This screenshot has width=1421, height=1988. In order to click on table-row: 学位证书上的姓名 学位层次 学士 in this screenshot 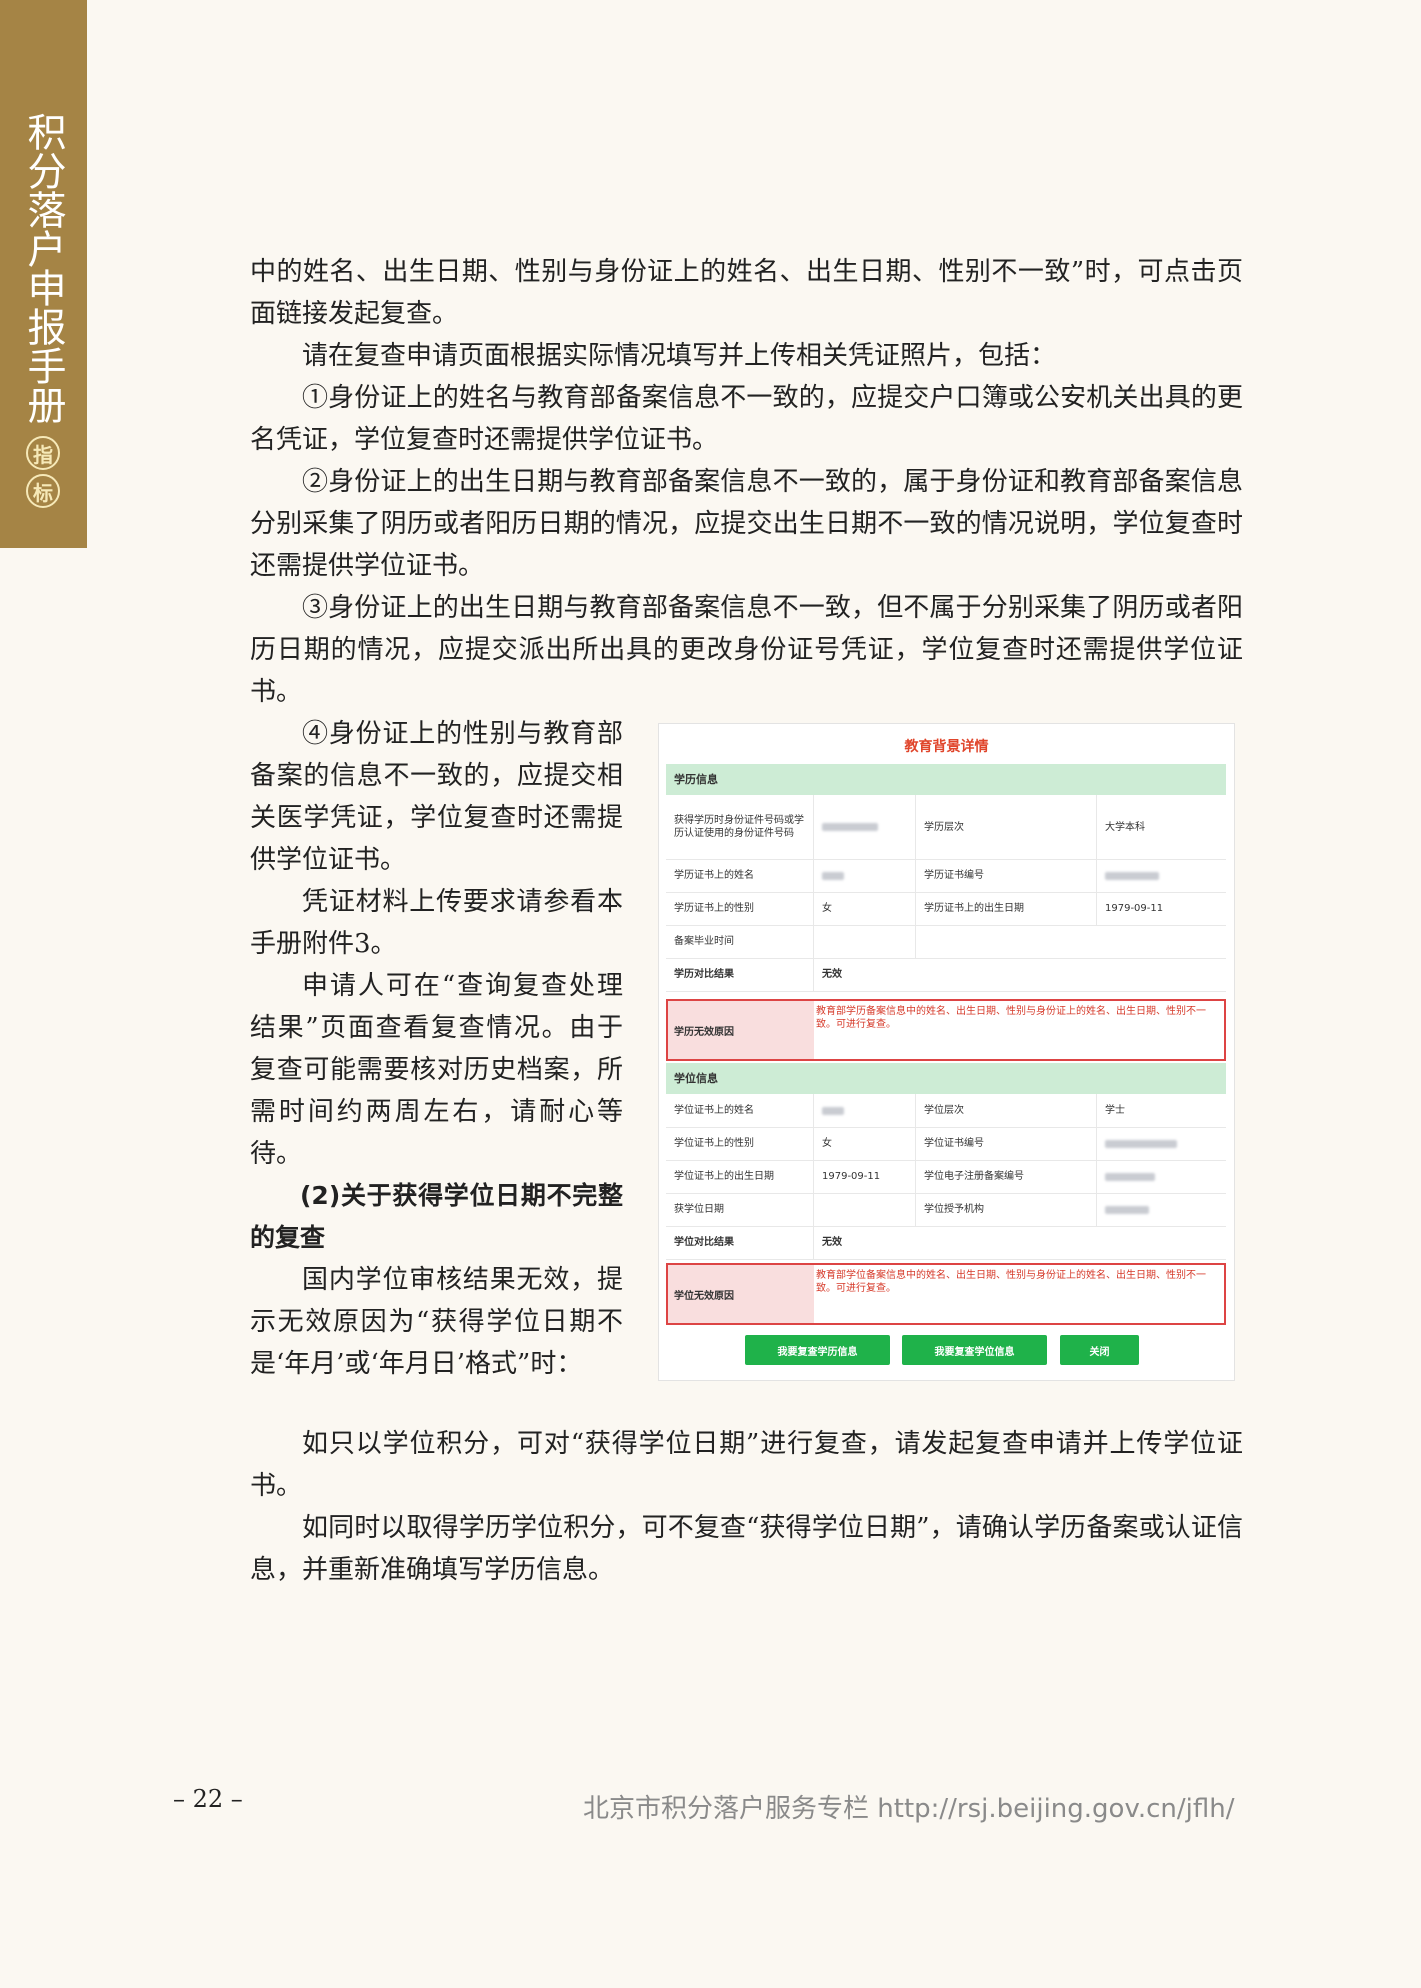, I will do `click(946, 1111)`.